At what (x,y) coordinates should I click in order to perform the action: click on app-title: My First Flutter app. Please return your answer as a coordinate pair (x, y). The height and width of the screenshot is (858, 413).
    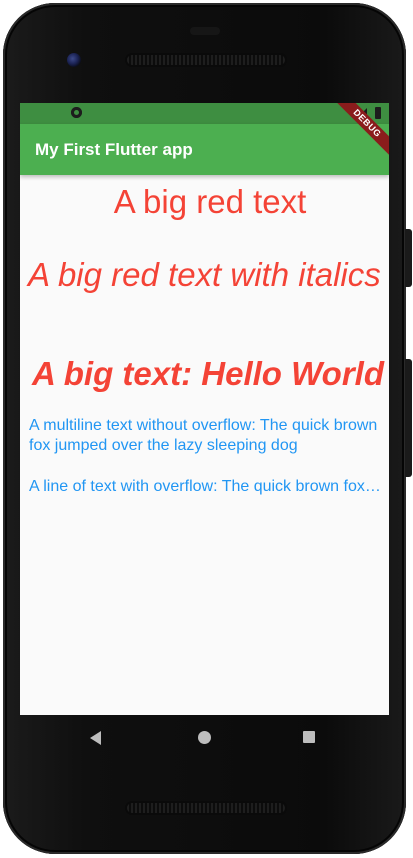
    Looking at the image, I should click on (114, 149).